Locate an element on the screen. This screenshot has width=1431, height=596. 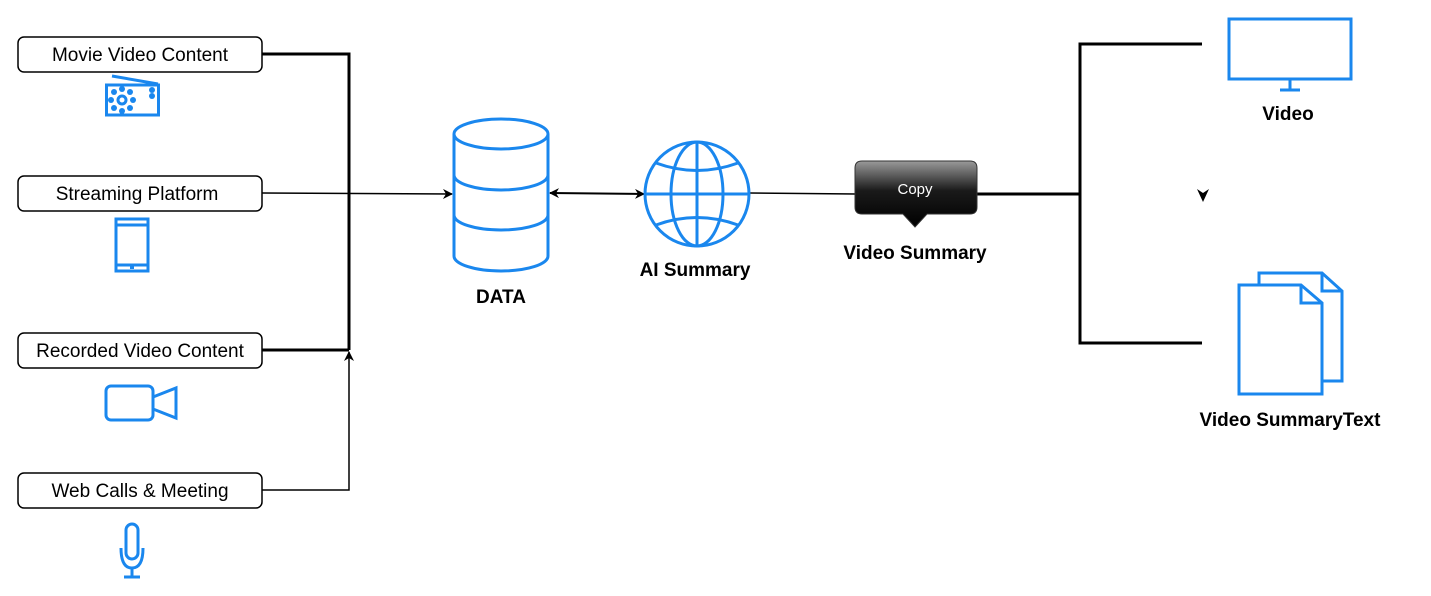
ai-summary-label: AI Summary is located at coordinates (695, 270).